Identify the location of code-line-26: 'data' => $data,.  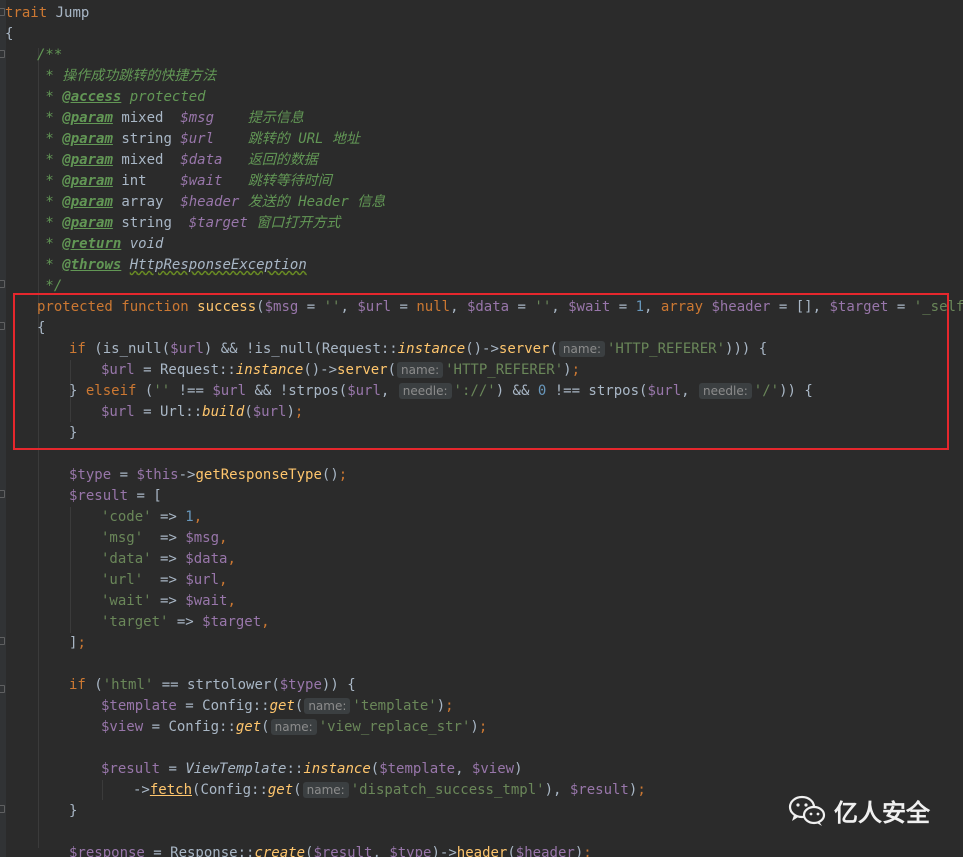
(168, 559).